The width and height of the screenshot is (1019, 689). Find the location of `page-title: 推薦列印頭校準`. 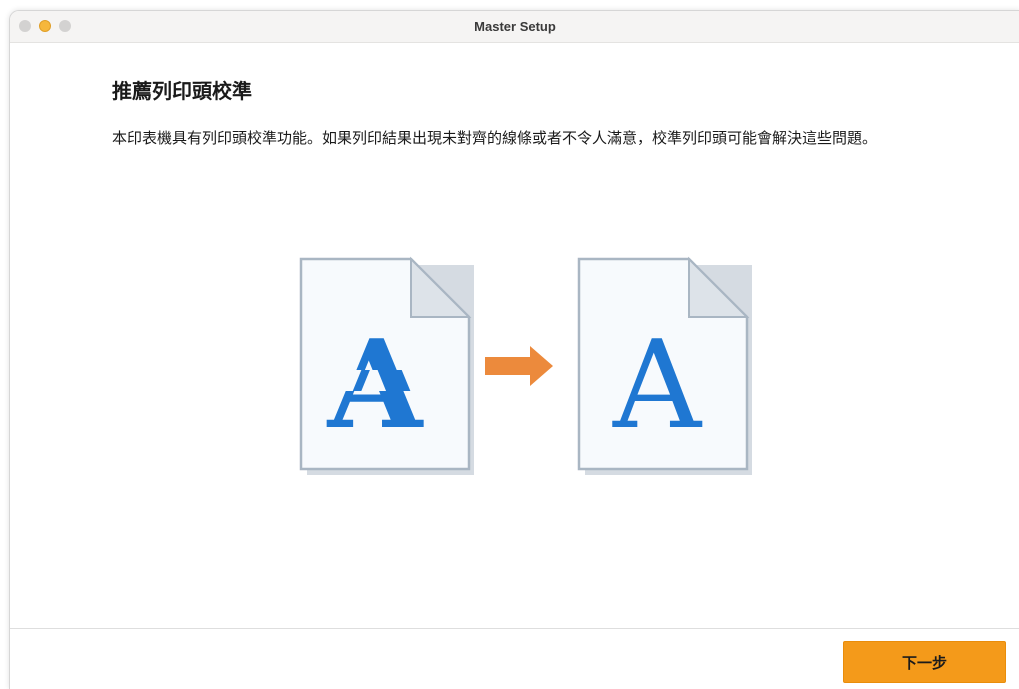

page-title: 推薦列印頭校準 is located at coordinates (182, 91).